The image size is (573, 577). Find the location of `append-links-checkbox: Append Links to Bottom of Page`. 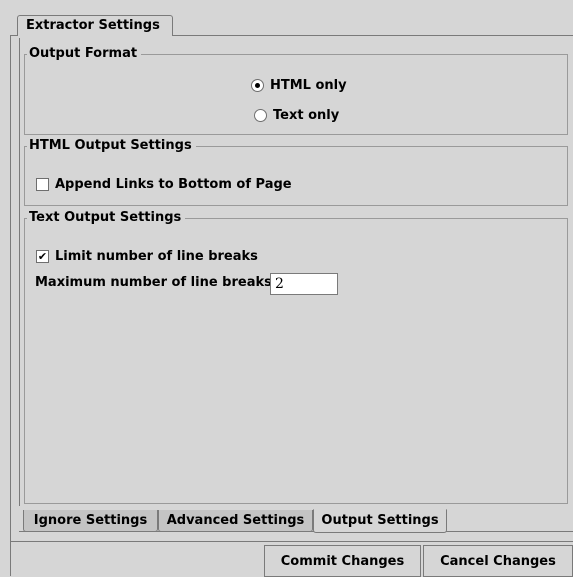

append-links-checkbox: Append Links to Bottom of Page is located at coordinates (164, 184).